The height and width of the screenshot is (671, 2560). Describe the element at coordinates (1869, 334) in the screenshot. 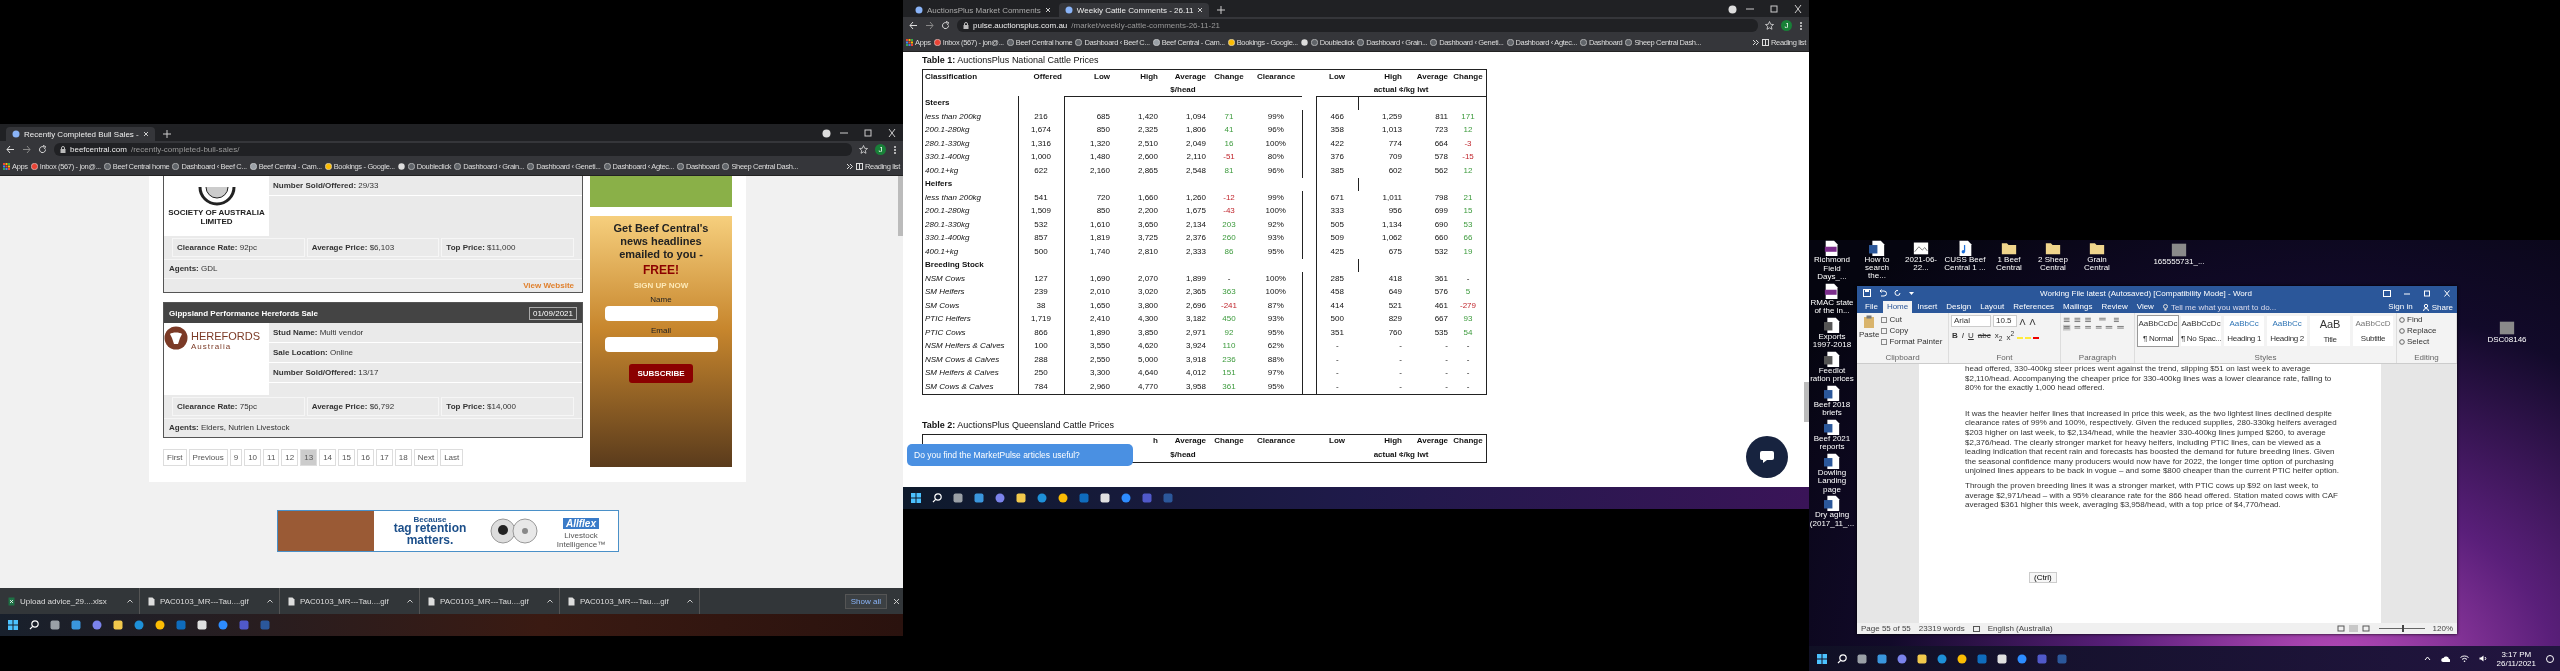

I see `paste-button: Paste` at that location.